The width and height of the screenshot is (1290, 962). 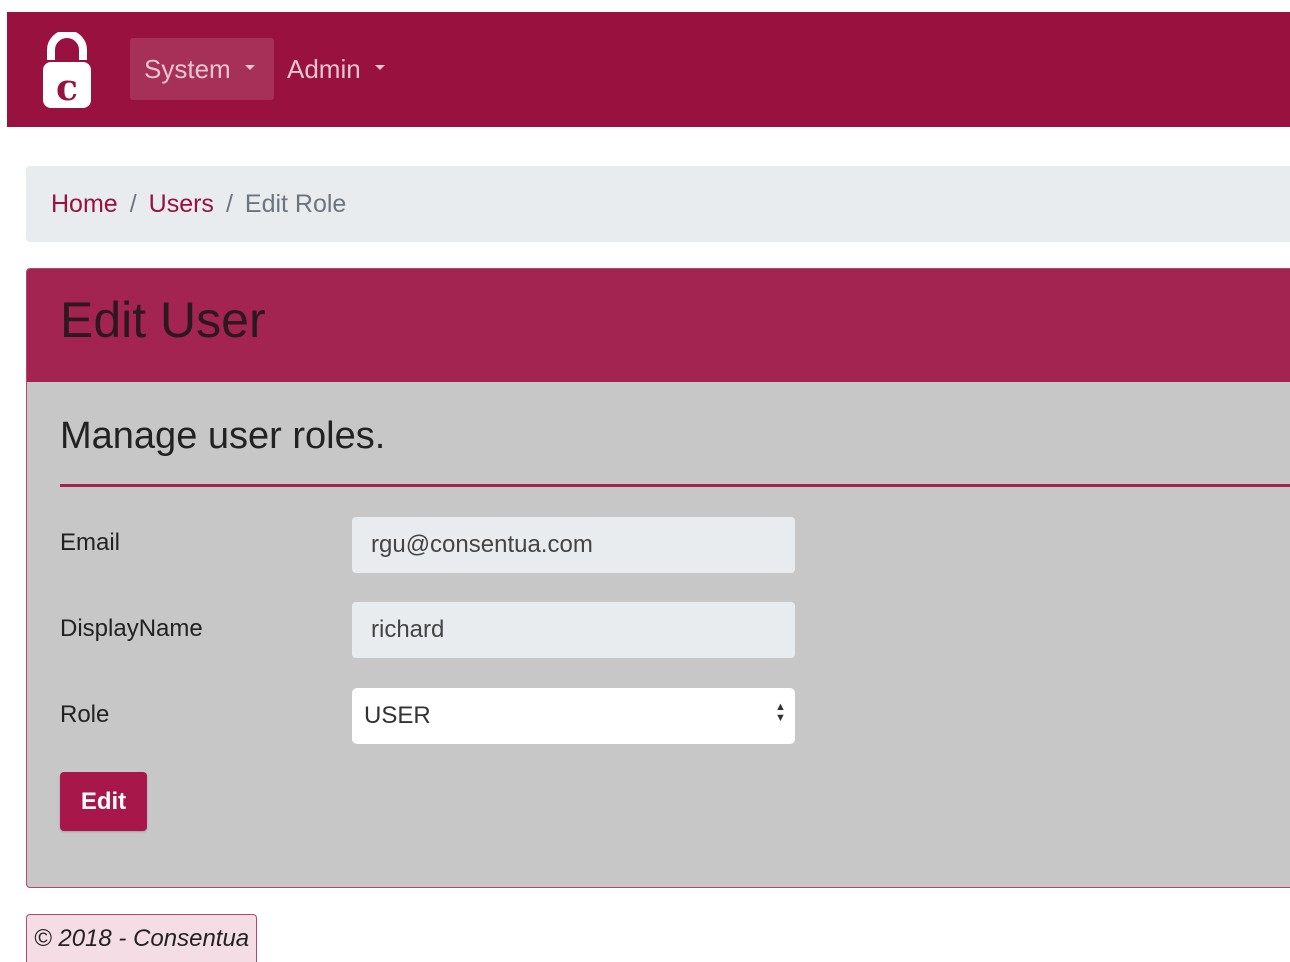 What do you see at coordinates (295, 203) in the screenshot?
I see `breadcrumb-current: Edit Role` at bounding box center [295, 203].